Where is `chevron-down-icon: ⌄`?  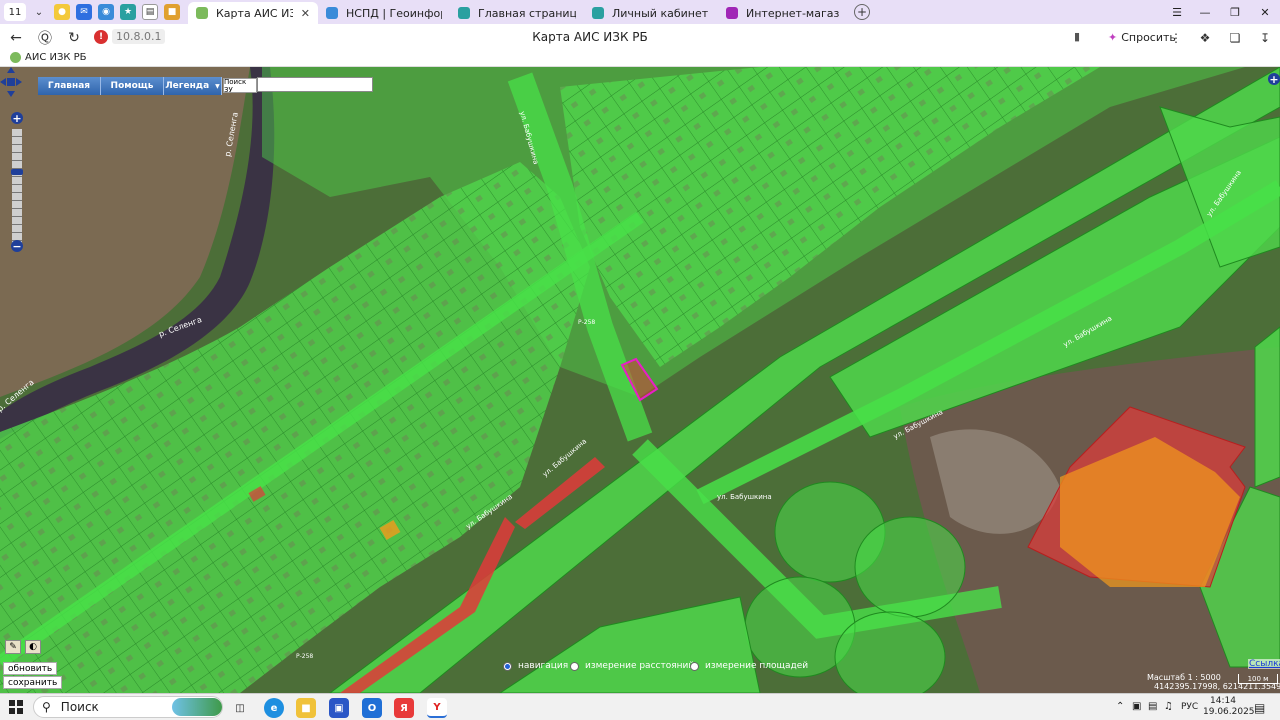 chevron-down-icon: ⌄ is located at coordinates (39, 12).